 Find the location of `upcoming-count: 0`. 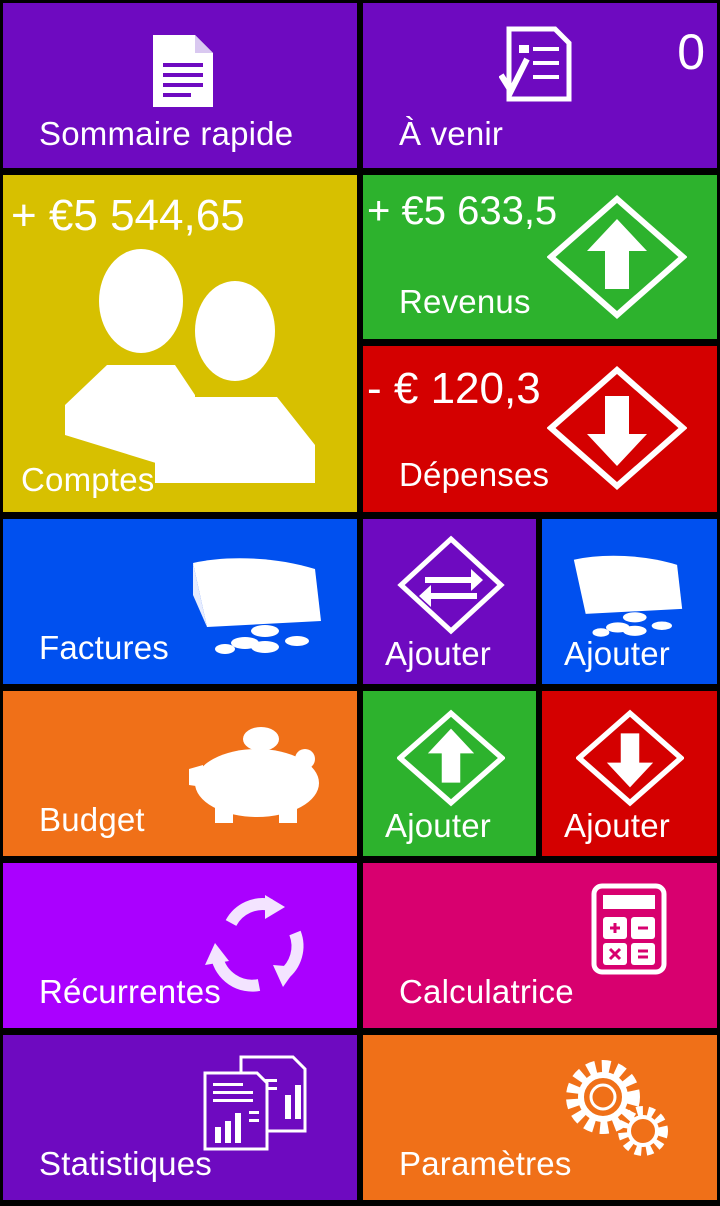

upcoming-count: 0 is located at coordinates (691, 52).